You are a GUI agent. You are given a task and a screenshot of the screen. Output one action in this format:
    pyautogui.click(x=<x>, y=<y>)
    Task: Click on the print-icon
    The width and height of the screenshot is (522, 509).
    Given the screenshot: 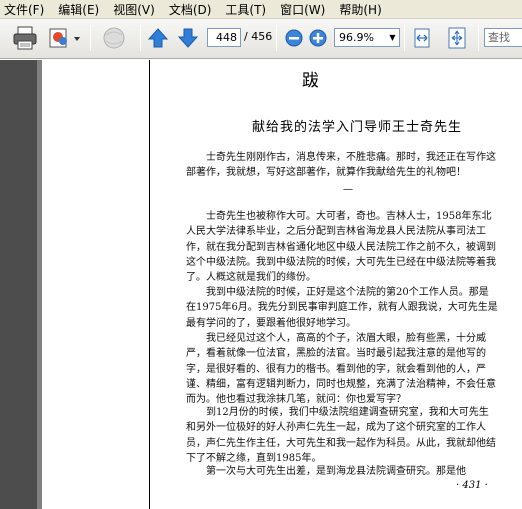 What is the action you would take?
    pyautogui.click(x=25, y=38)
    